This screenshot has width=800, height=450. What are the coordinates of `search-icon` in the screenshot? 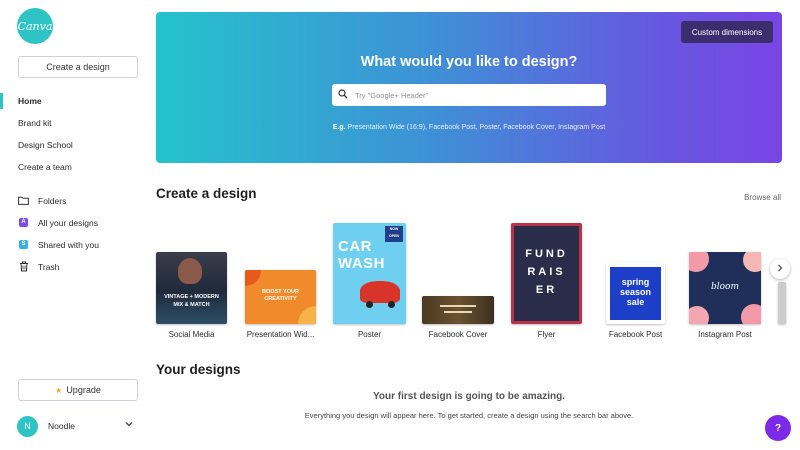 It's located at (343, 95).